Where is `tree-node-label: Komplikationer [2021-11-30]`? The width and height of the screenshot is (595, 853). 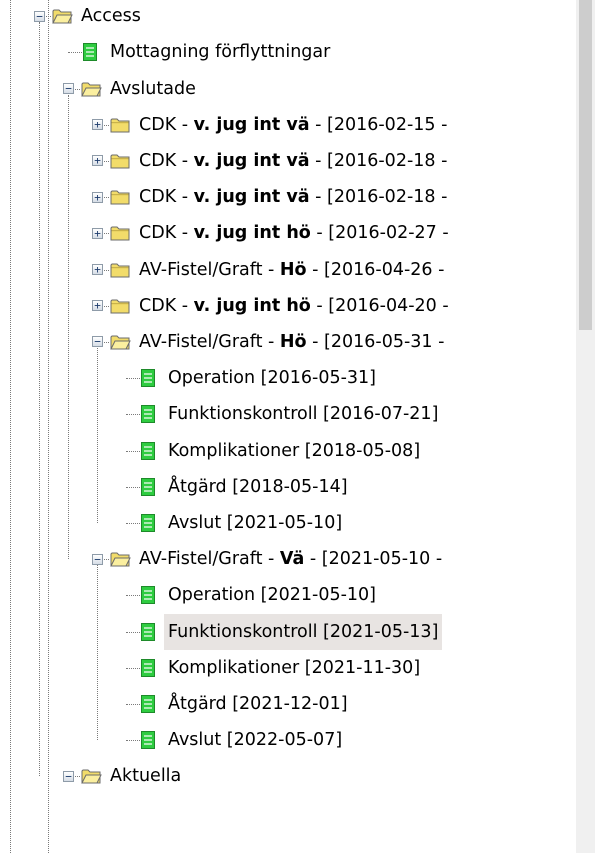 tree-node-label: Komplikationer [2021-11-30] is located at coordinates (294, 668).